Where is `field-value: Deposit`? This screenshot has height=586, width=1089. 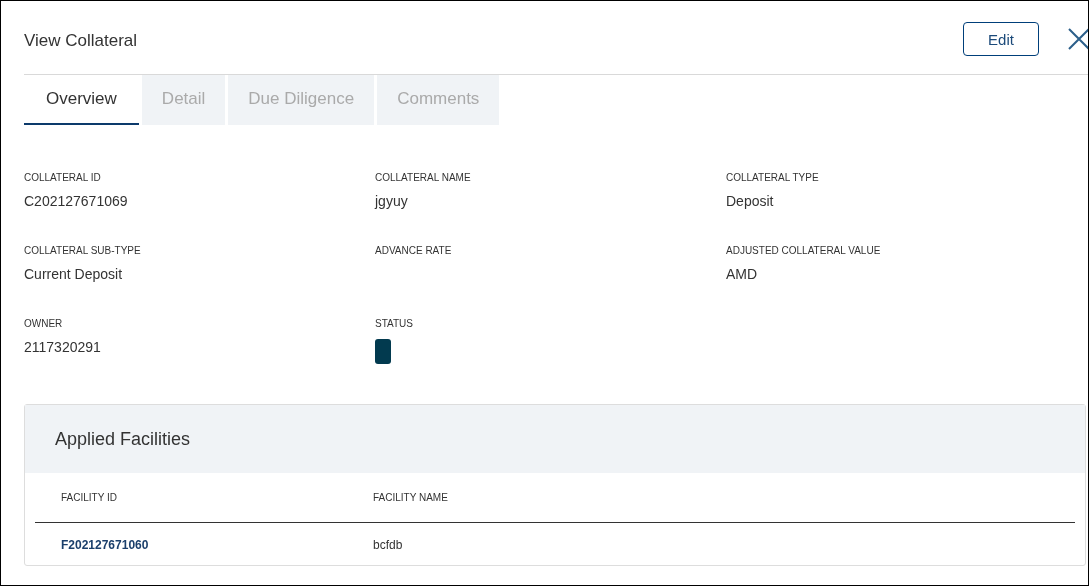 field-value: Deposit is located at coordinates (750, 201).